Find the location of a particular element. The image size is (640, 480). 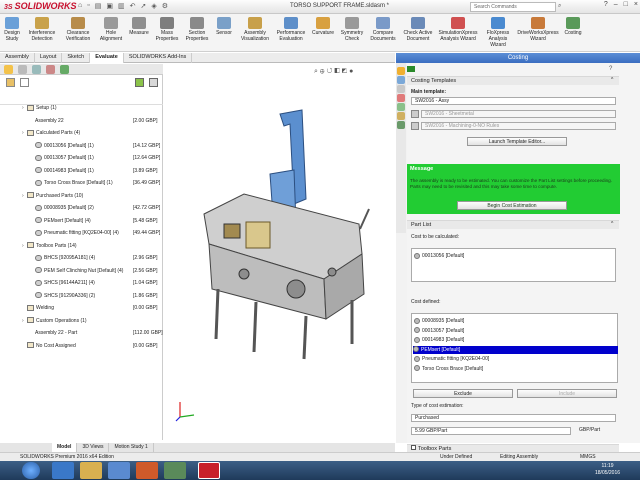

design-library-icon is located at coordinates (401, 80).